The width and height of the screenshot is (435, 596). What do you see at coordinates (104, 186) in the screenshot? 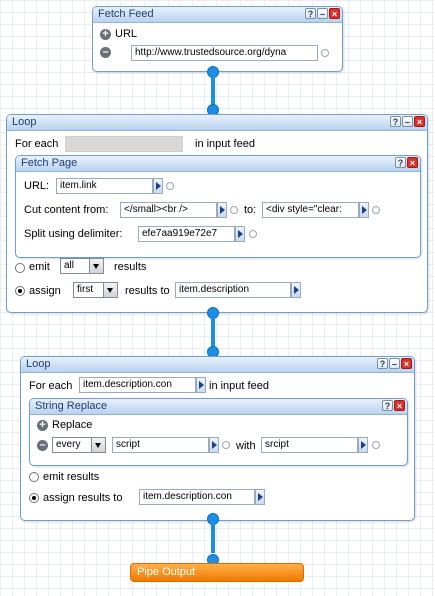
I see `fetch-url-input: item.link` at bounding box center [104, 186].